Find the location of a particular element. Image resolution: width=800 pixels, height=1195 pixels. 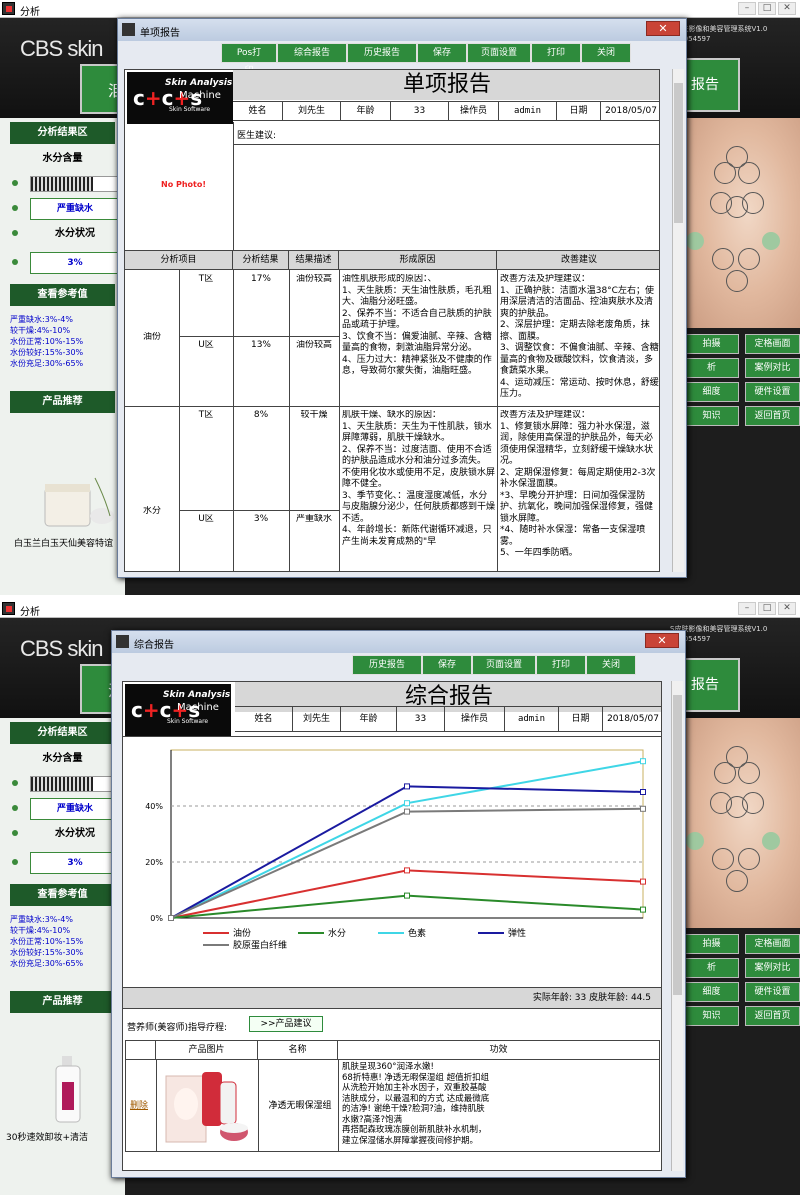

client-name: 刘先生 is located at coordinates (317, 719).